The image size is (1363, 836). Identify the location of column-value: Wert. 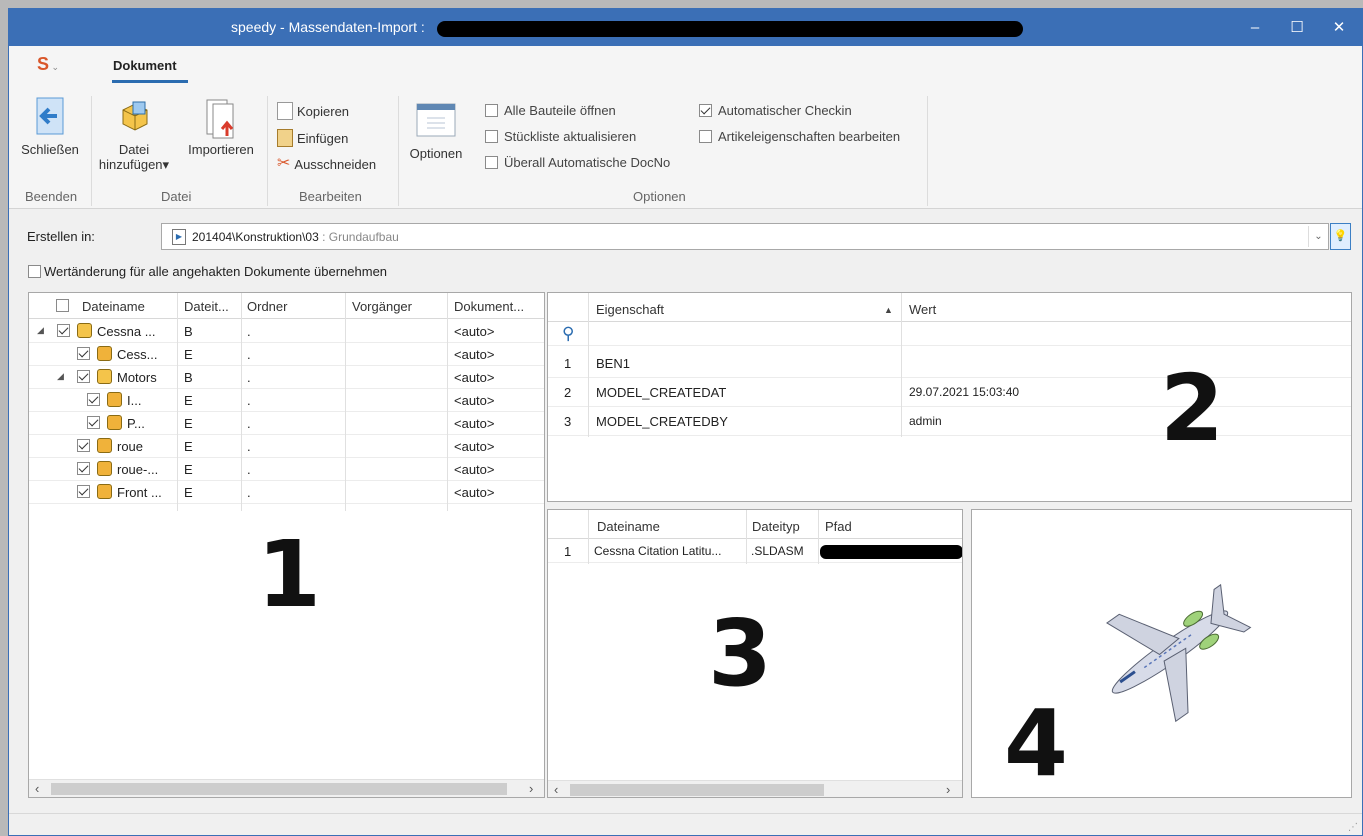
(922, 309).